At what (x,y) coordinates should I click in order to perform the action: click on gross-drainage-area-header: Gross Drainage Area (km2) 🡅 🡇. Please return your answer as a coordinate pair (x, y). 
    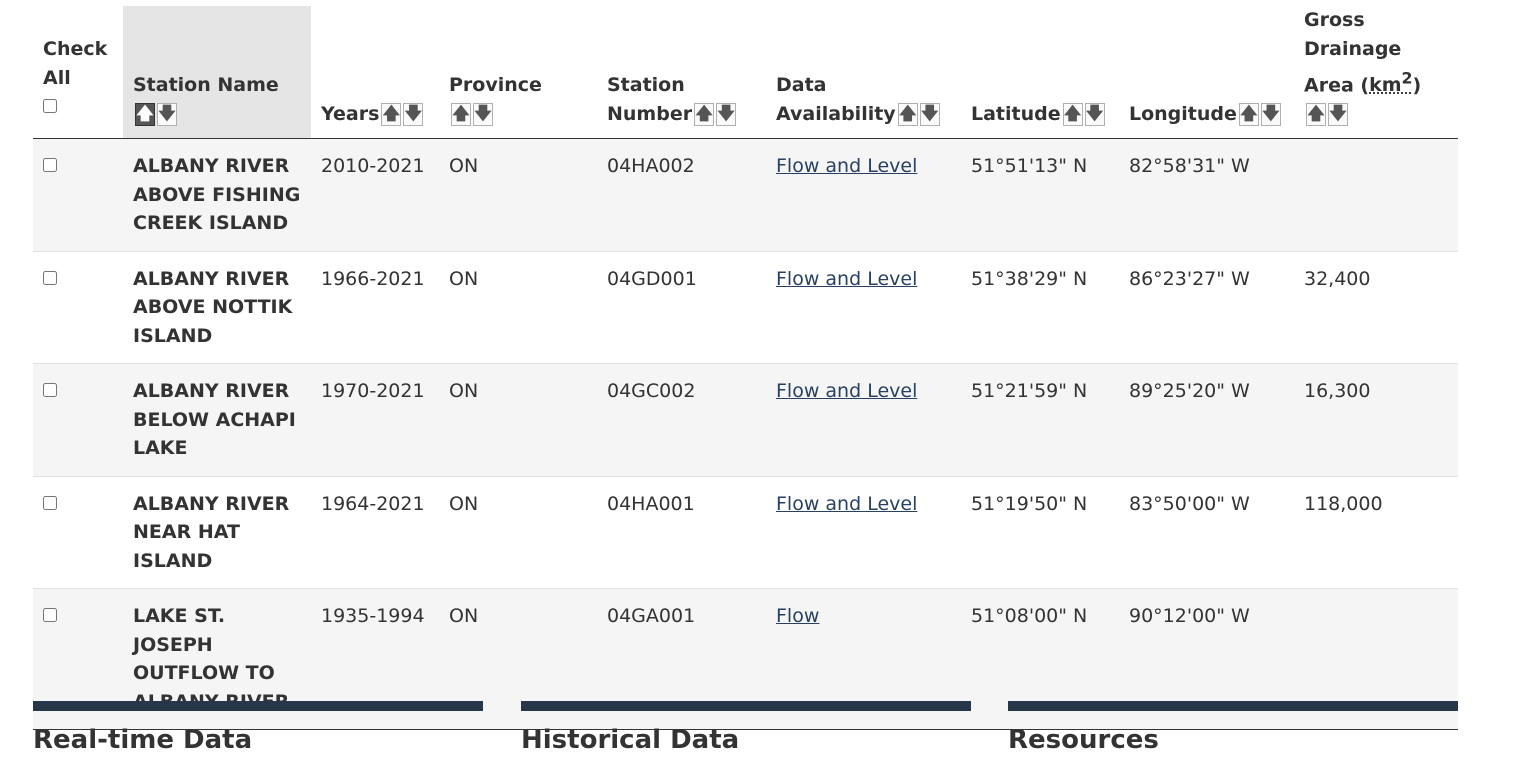
    Looking at the image, I should click on (1376, 73).